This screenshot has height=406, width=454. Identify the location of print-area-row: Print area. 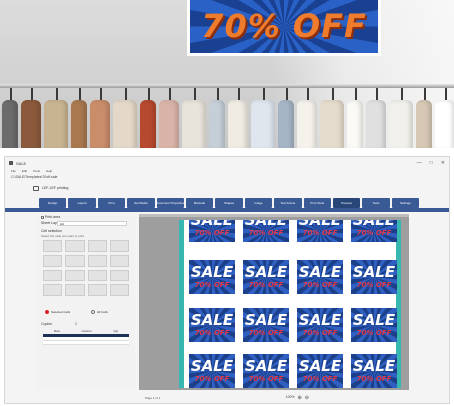
(50, 217).